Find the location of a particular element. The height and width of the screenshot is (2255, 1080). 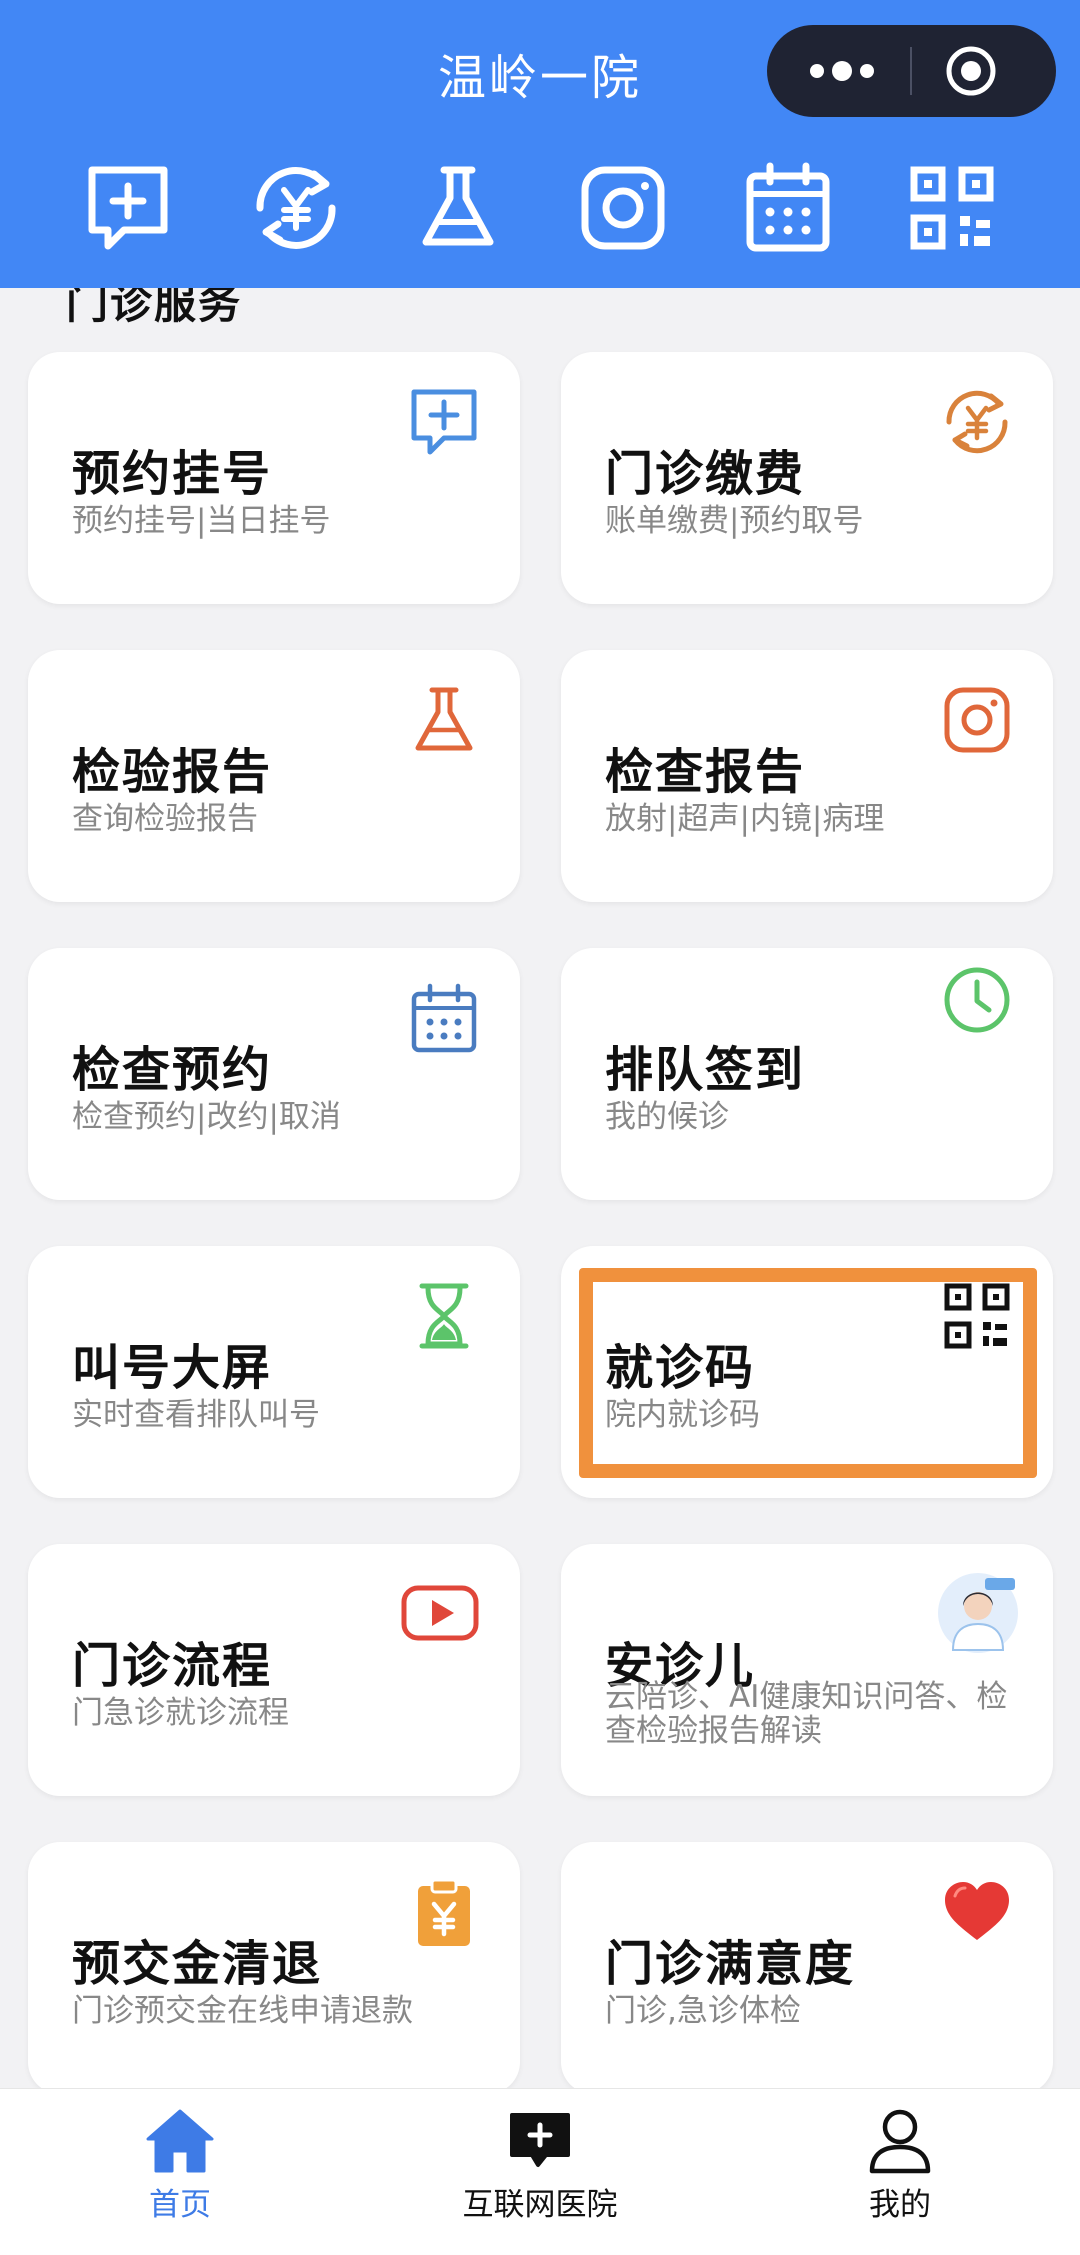

home-icon is located at coordinates (180, 2141).